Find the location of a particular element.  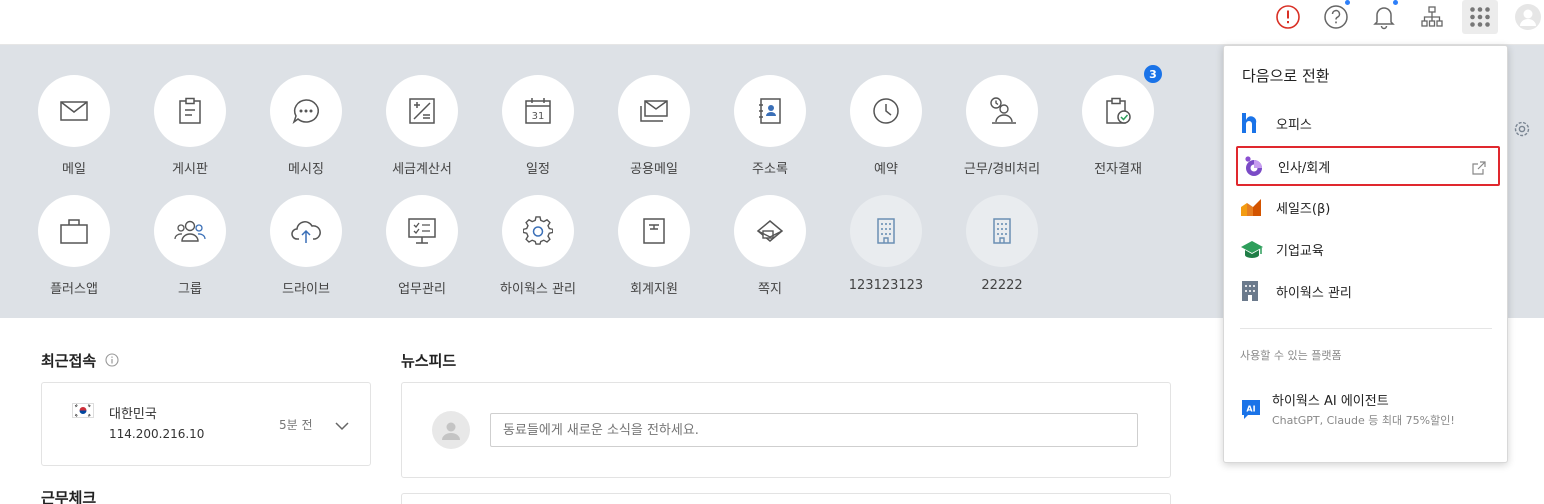

app-label: 전자결재 is located at coordinates (1118, 169).